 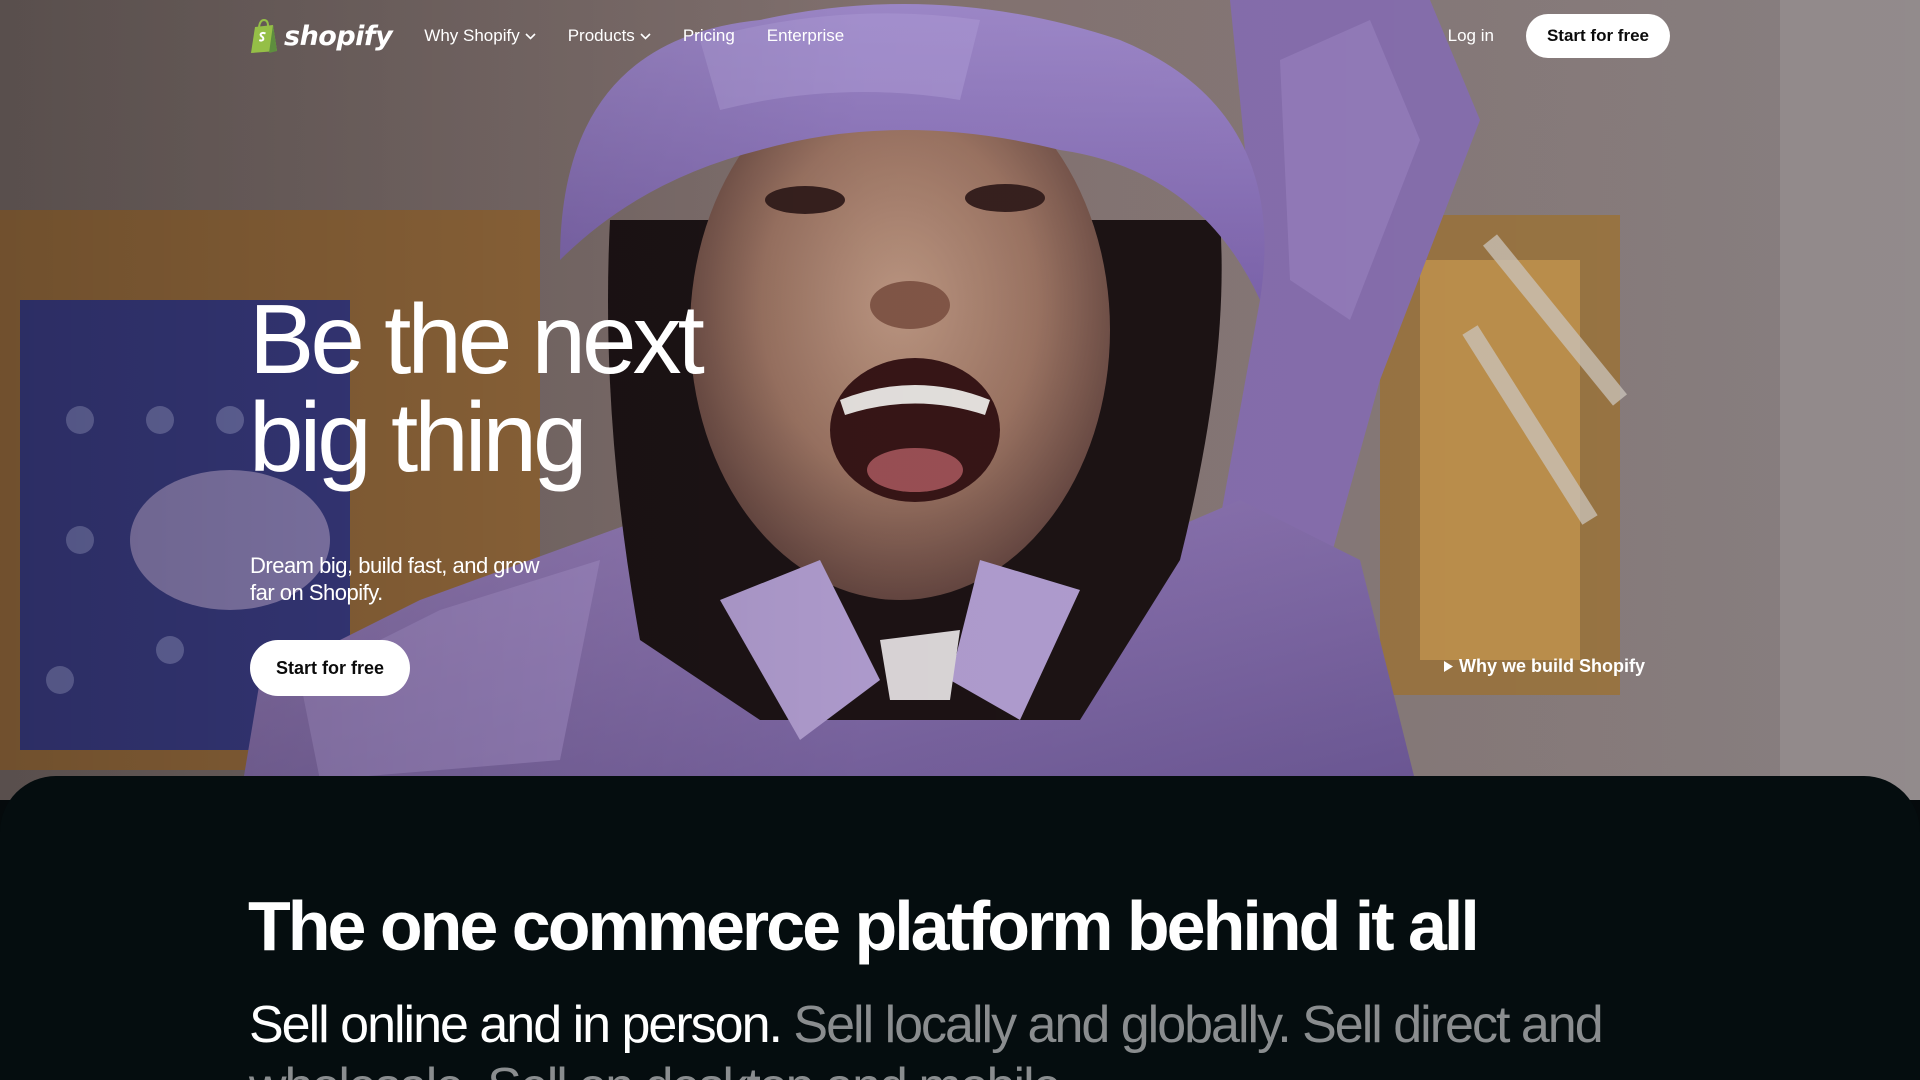 I want to click on nav-actions: Log in Start for free, so click(x=1559, y=36).